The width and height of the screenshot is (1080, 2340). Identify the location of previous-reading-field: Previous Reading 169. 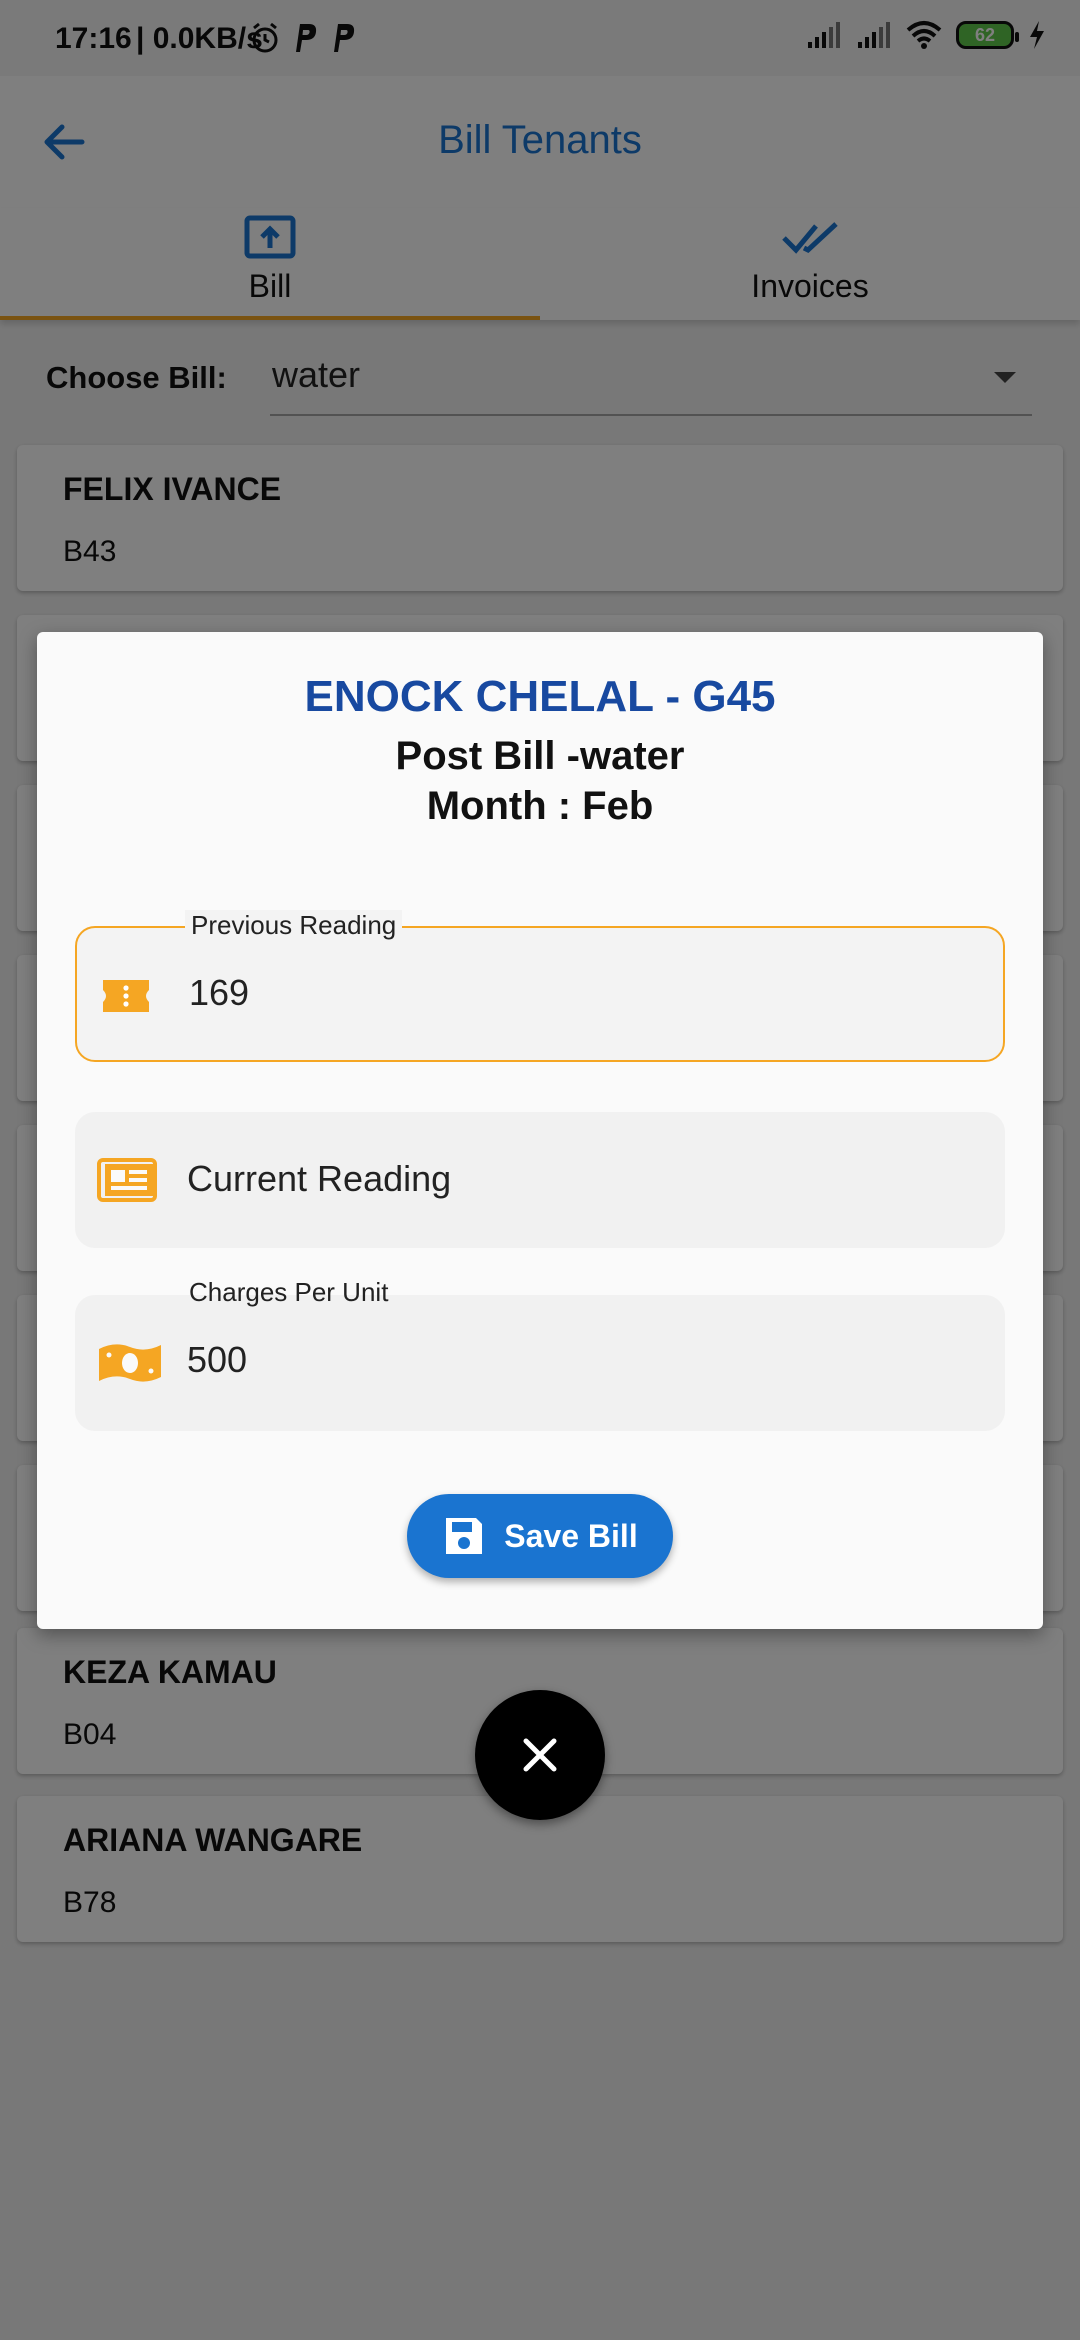
(540, 986).